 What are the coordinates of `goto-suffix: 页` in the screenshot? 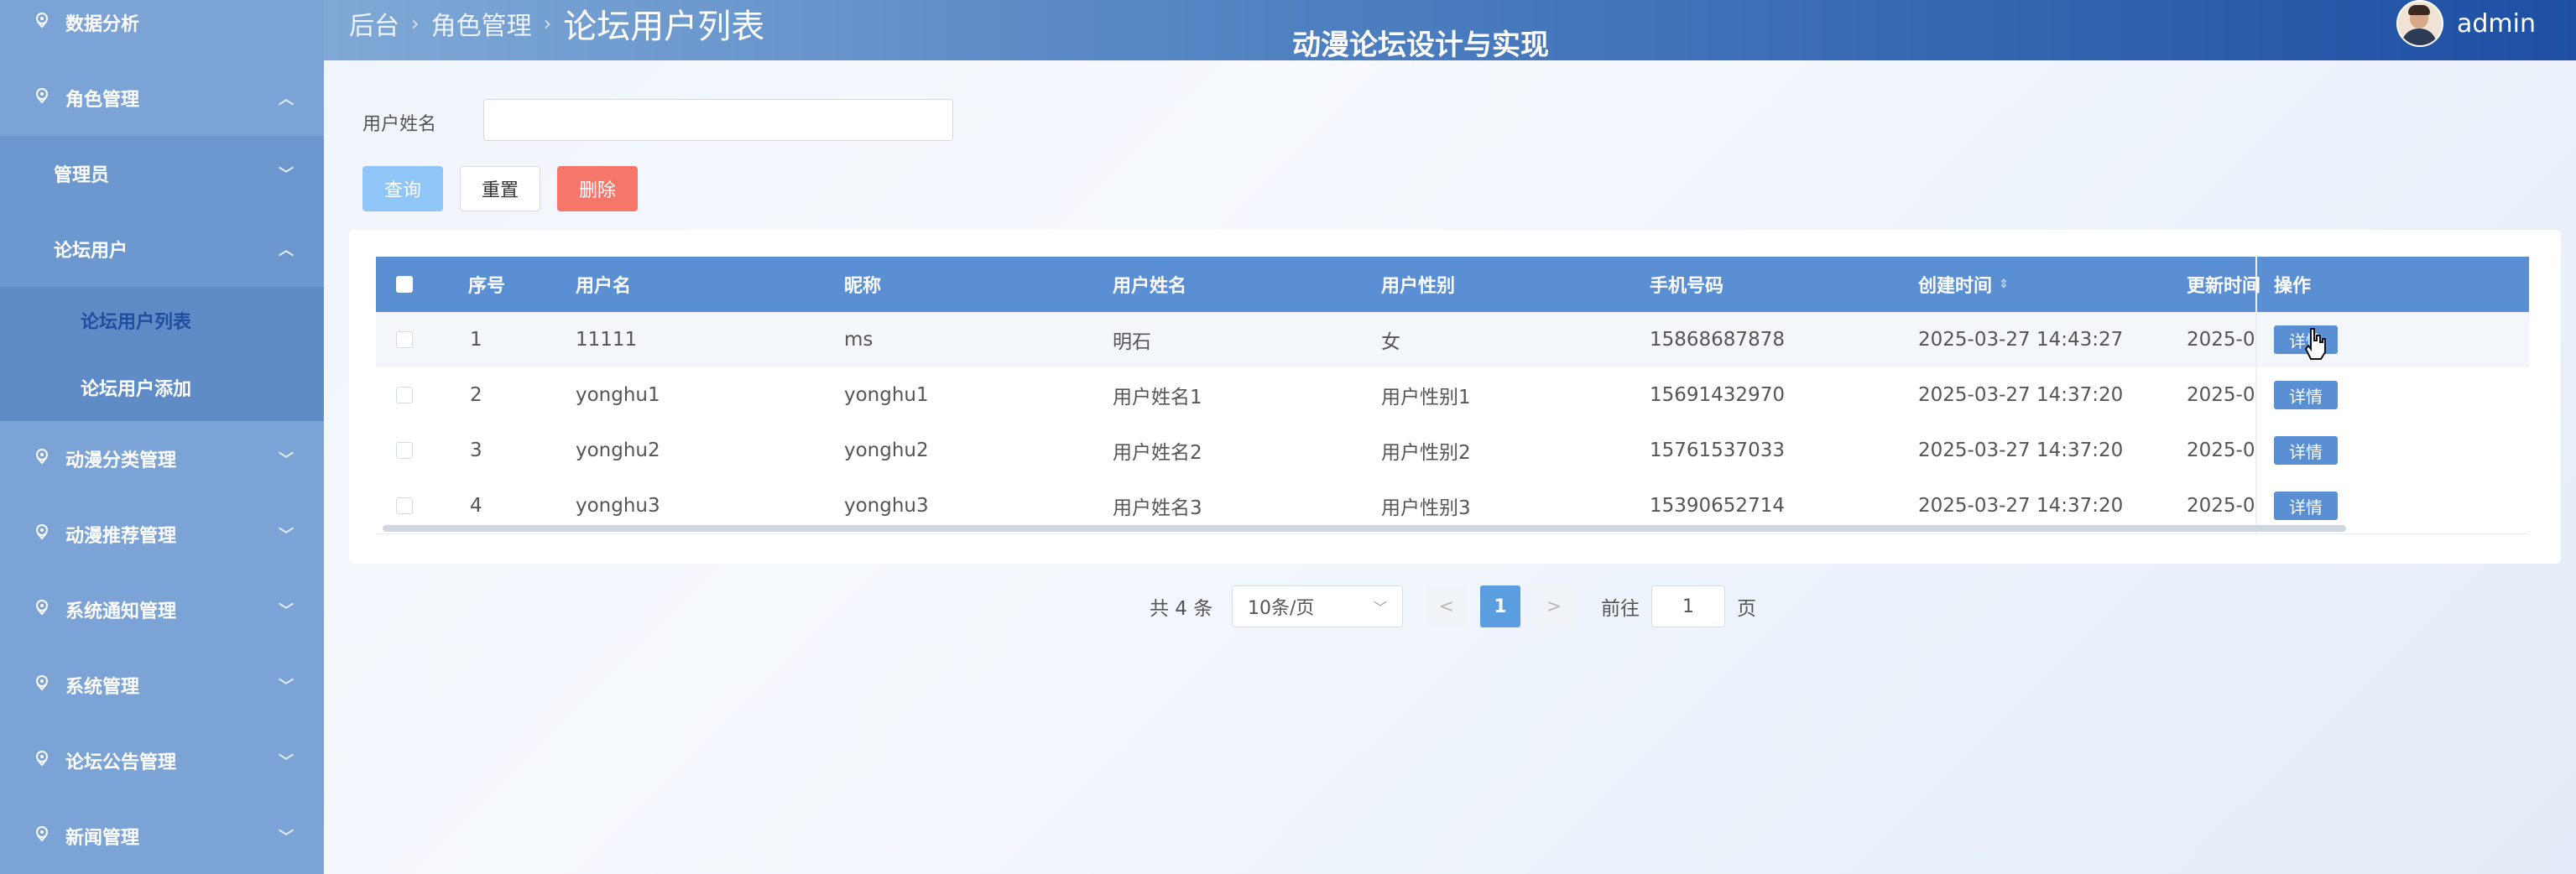 It's located at (1746, 609).